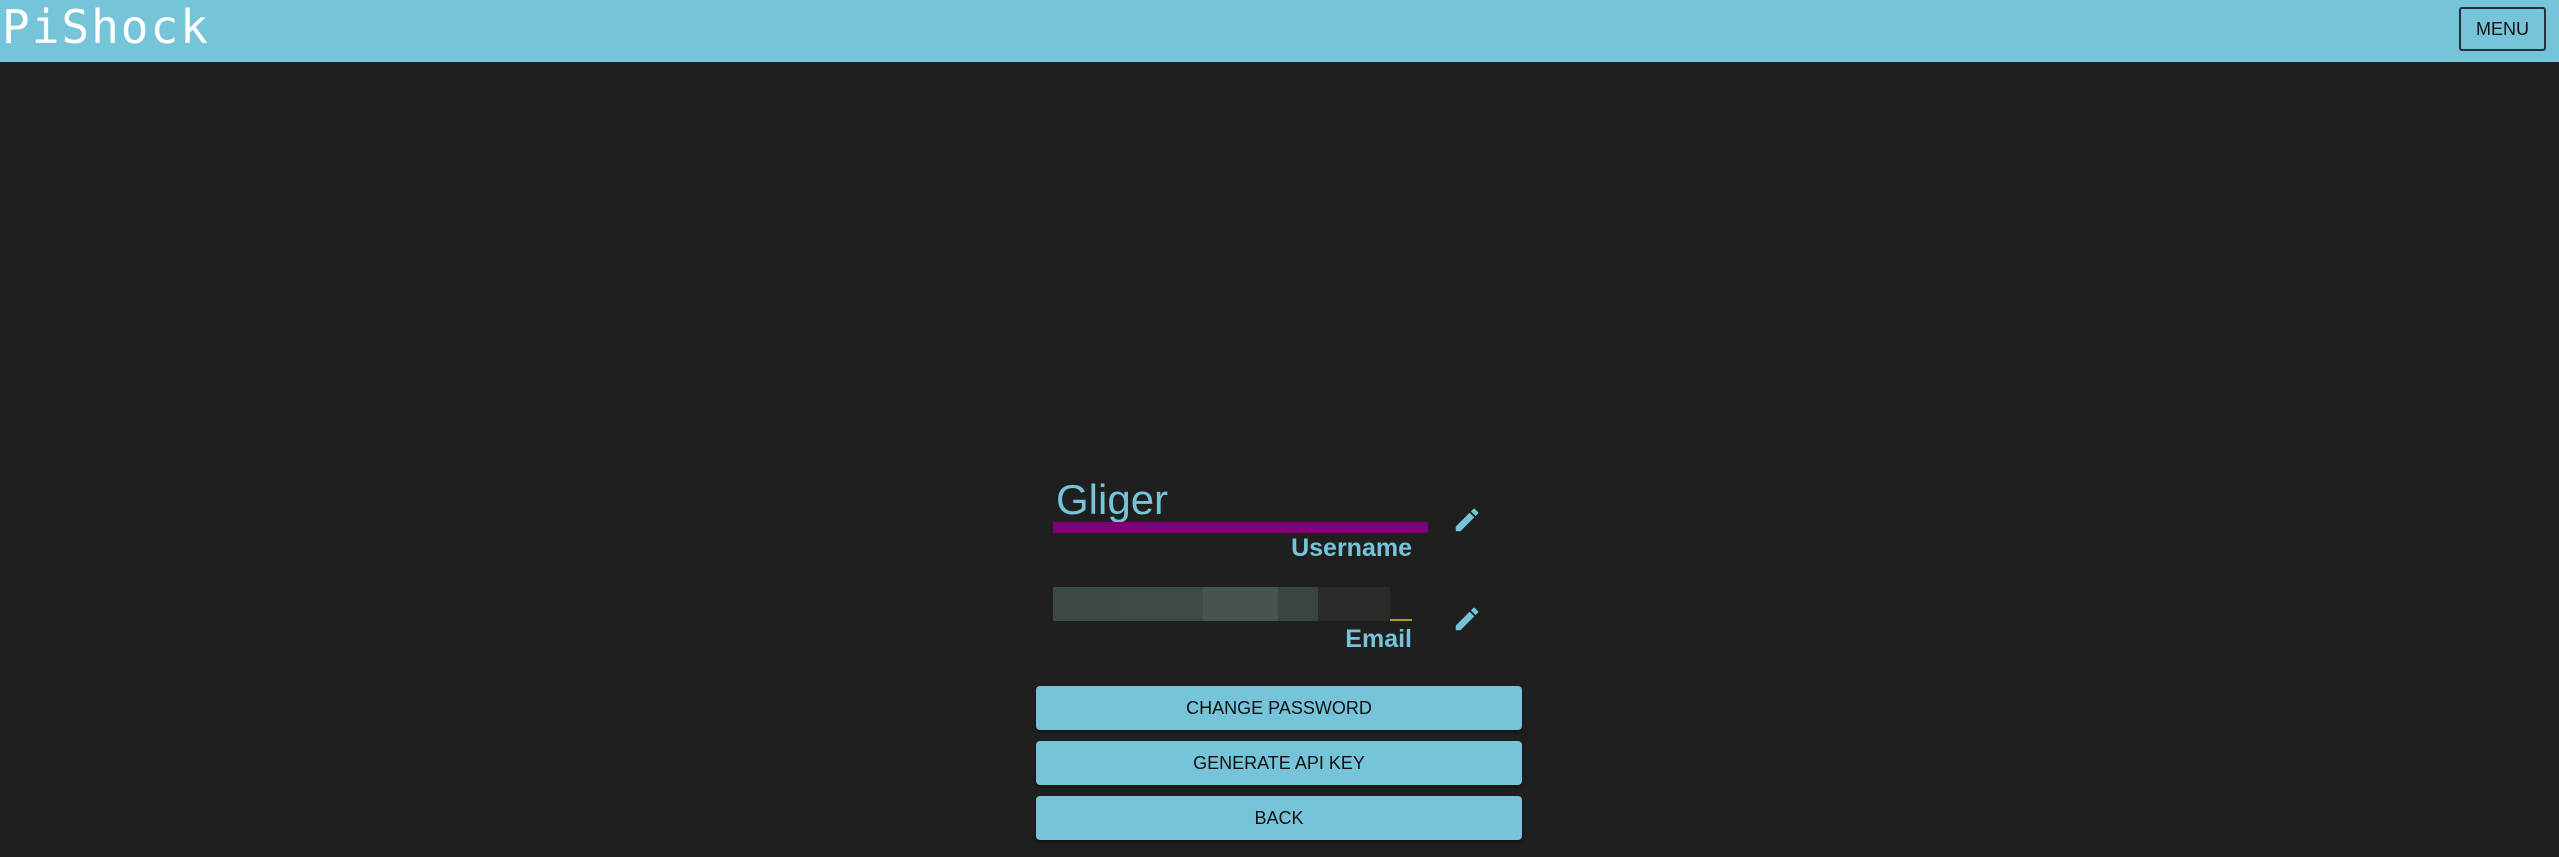 The height and width of the screenshot is (857, 2559). What do you see at coordinates (1467, 520) in the screenshot?
I see `edit-username-pencil-icon` at bounding box center [1467, 520].